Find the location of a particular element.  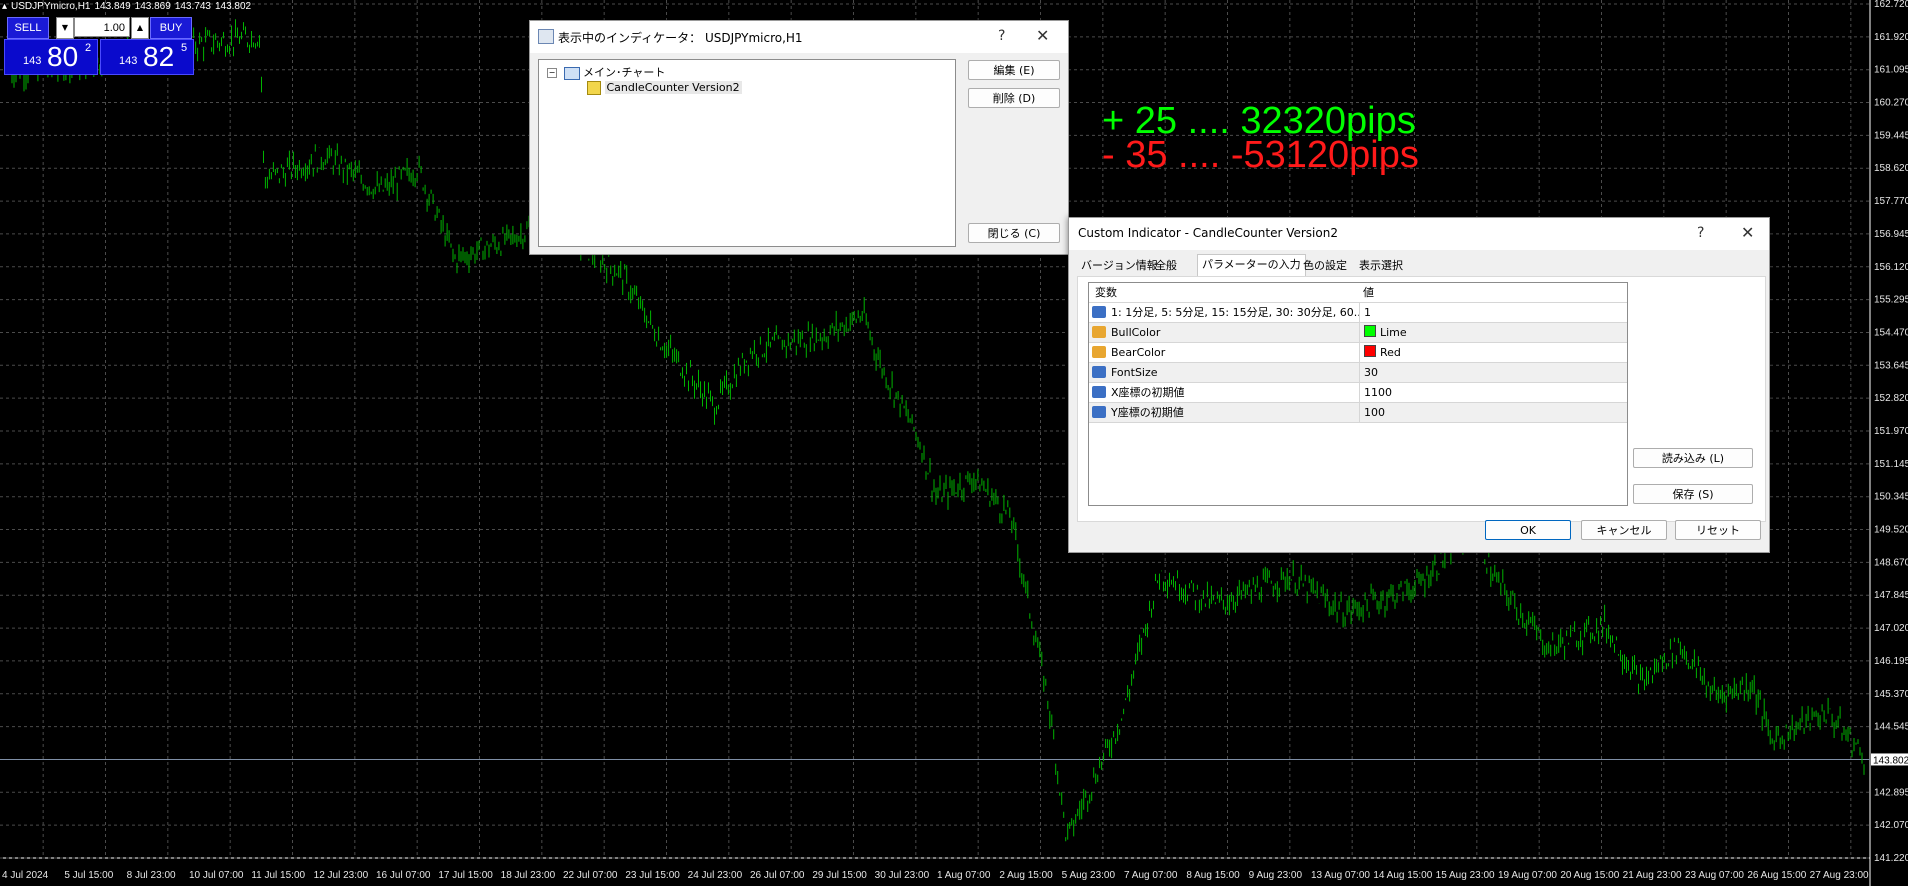

volume-input: 1.00 is located at coordinates (102, 27).